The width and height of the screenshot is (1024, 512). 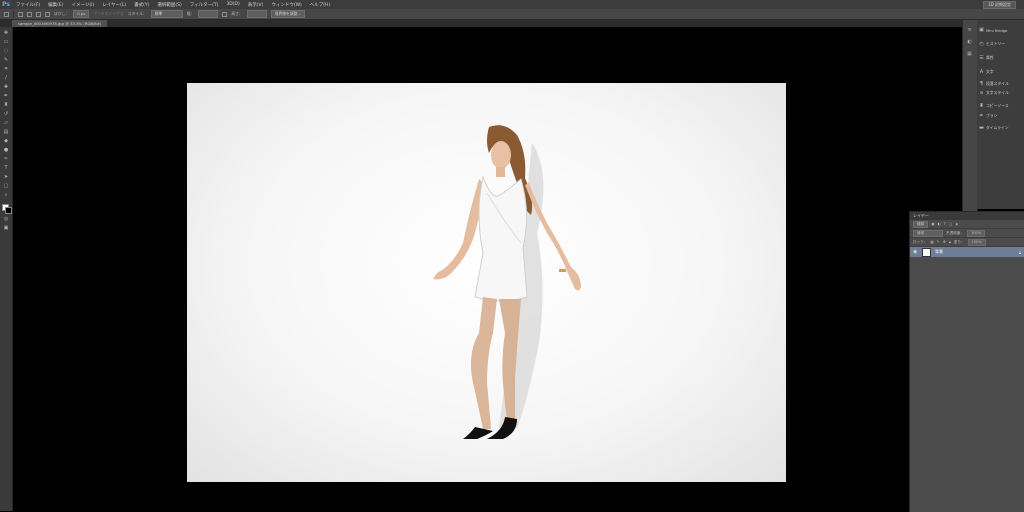 I want to click on brush-tool-icon: ✒, so click(x=6, y=96).